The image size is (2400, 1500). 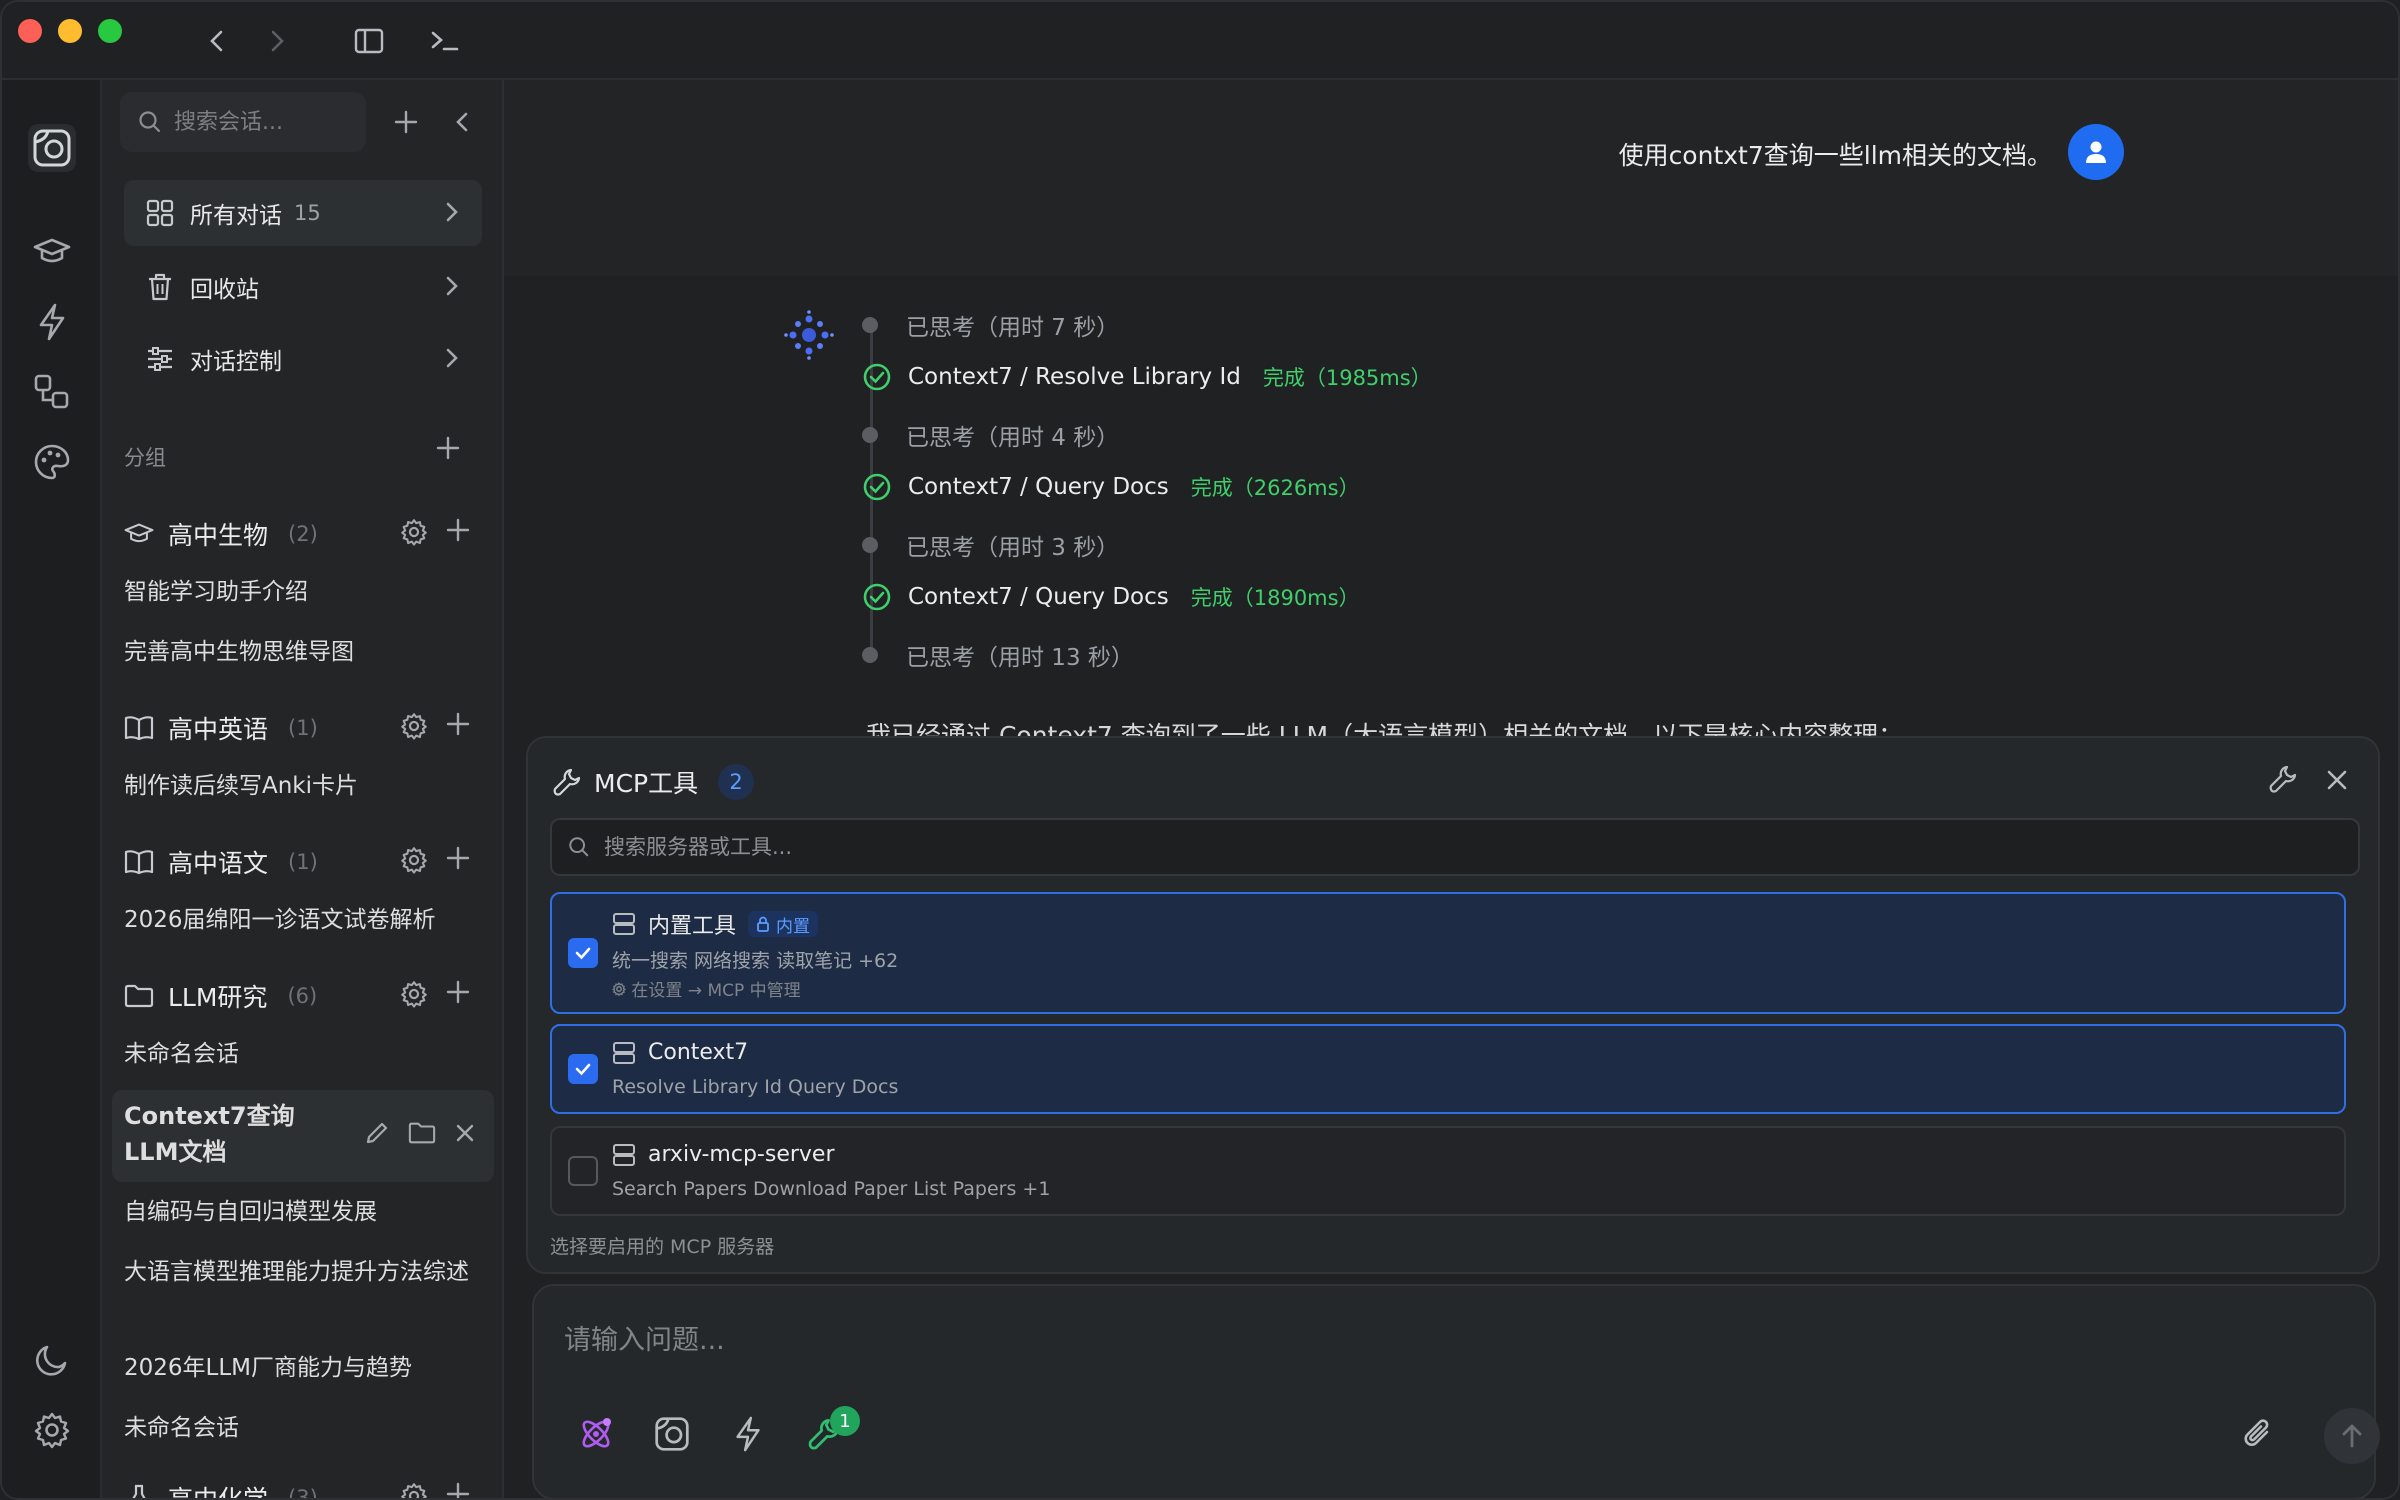 I want to click on wrench-icon, so click(x=567, y=782).